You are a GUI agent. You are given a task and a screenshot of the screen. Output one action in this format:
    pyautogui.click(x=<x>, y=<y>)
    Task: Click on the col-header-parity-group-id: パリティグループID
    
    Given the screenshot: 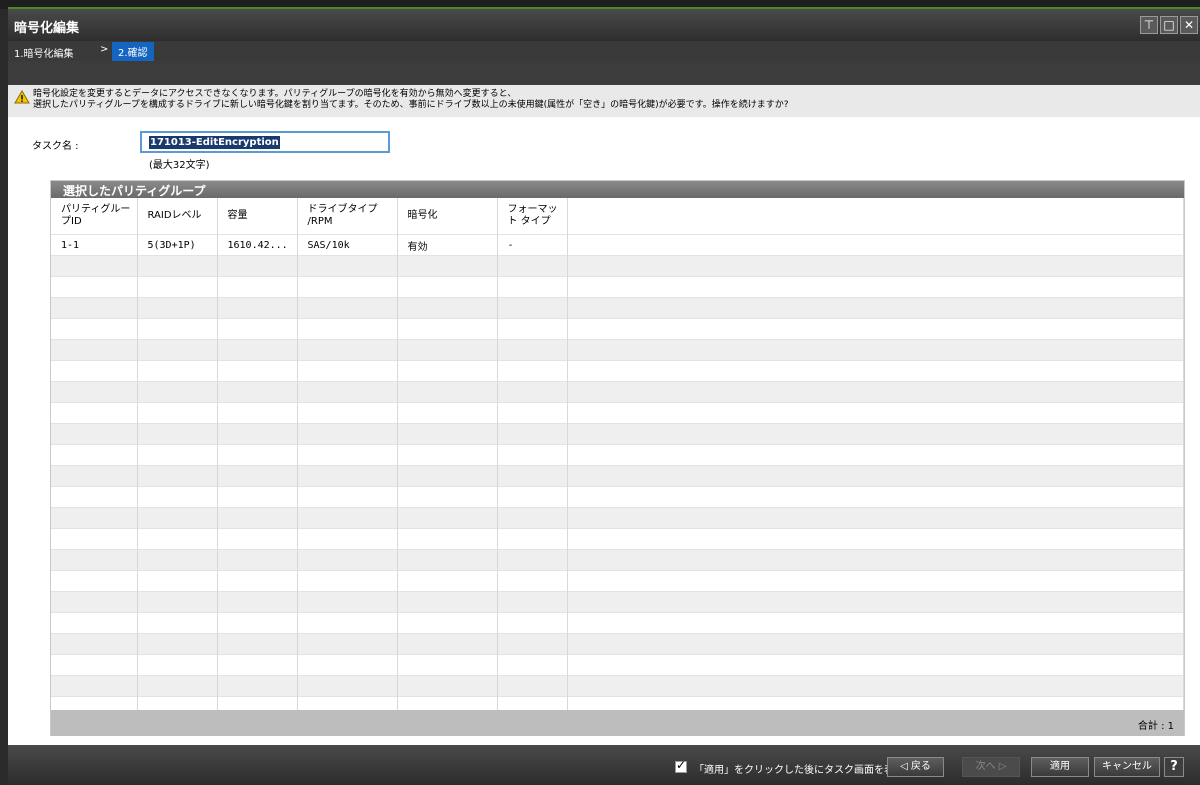 What is the action you would take?
    pyautogui.click(x=94, y=216)
    